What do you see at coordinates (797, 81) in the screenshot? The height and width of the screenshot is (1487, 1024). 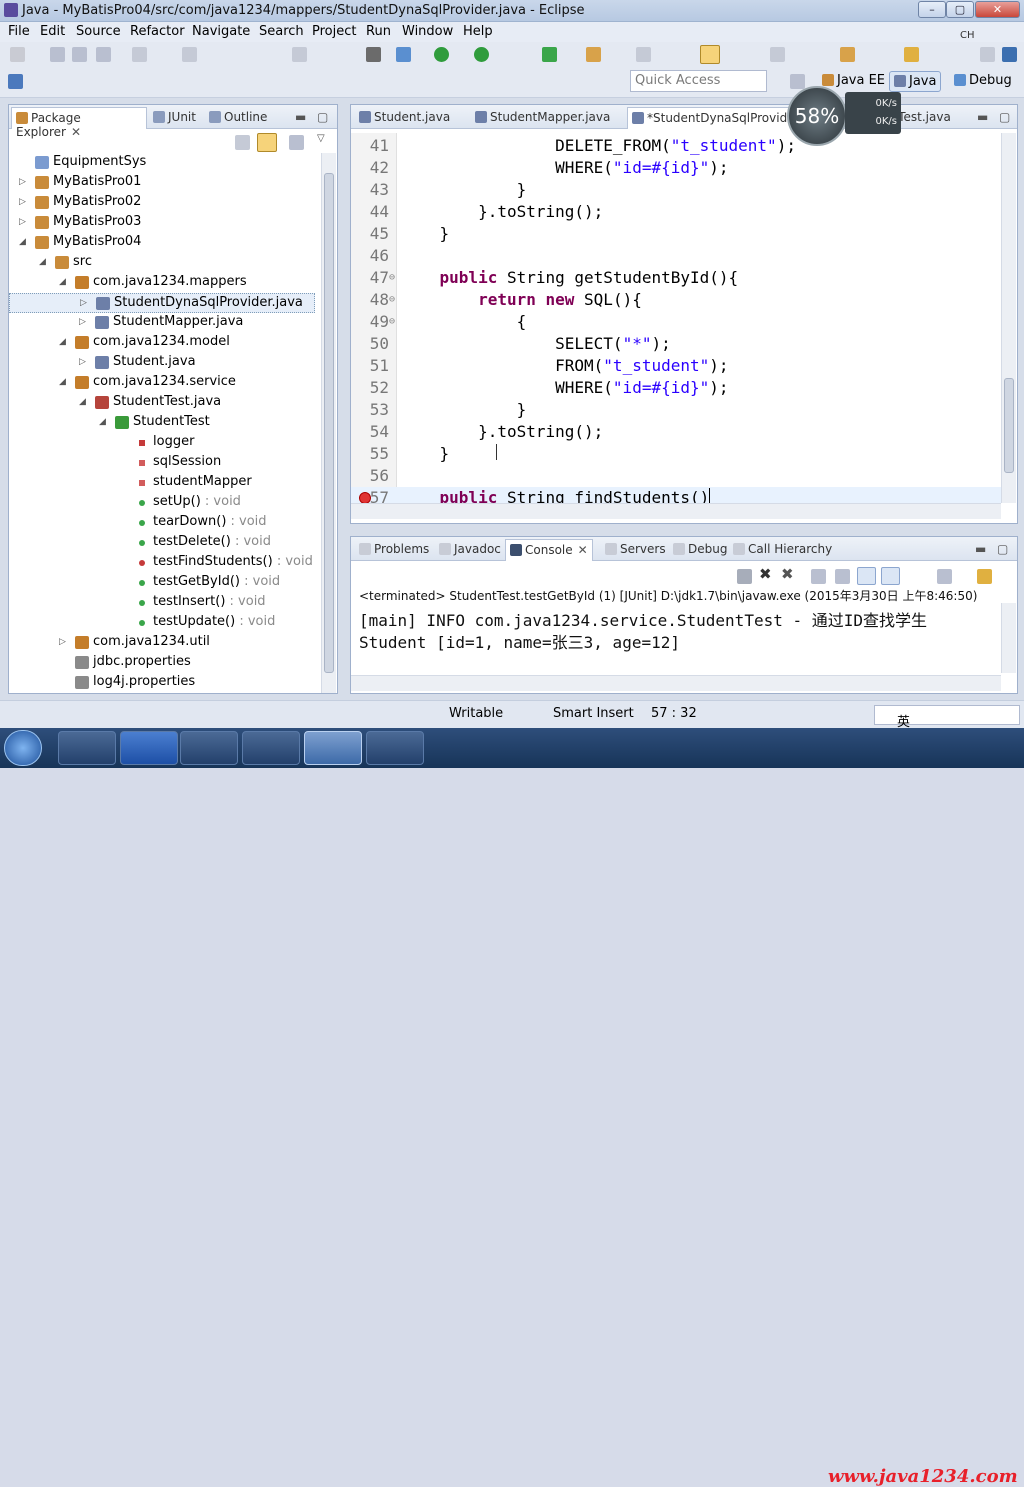 I see `open-perspective-icon` at bounding box center [797, 81].